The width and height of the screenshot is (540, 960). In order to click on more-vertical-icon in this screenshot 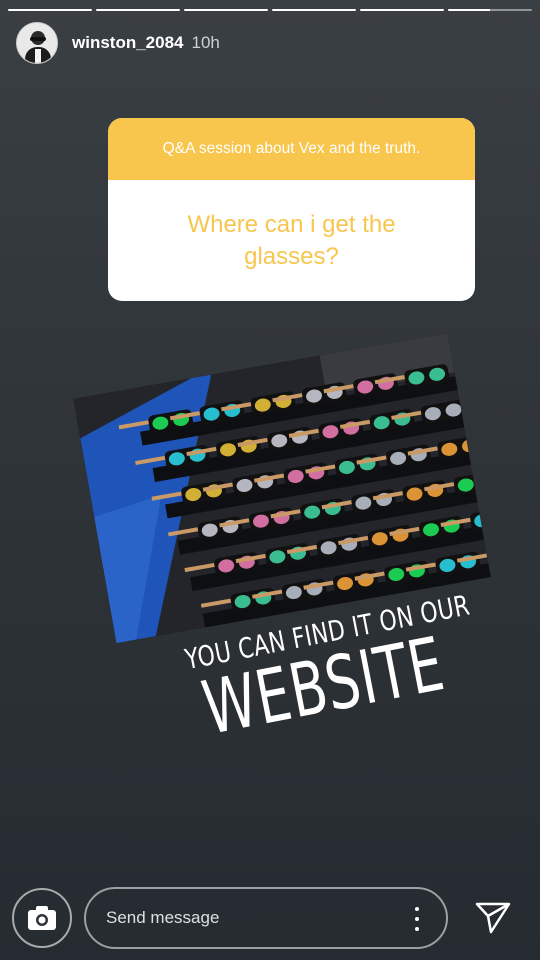, I will do `click(417, 919)`.